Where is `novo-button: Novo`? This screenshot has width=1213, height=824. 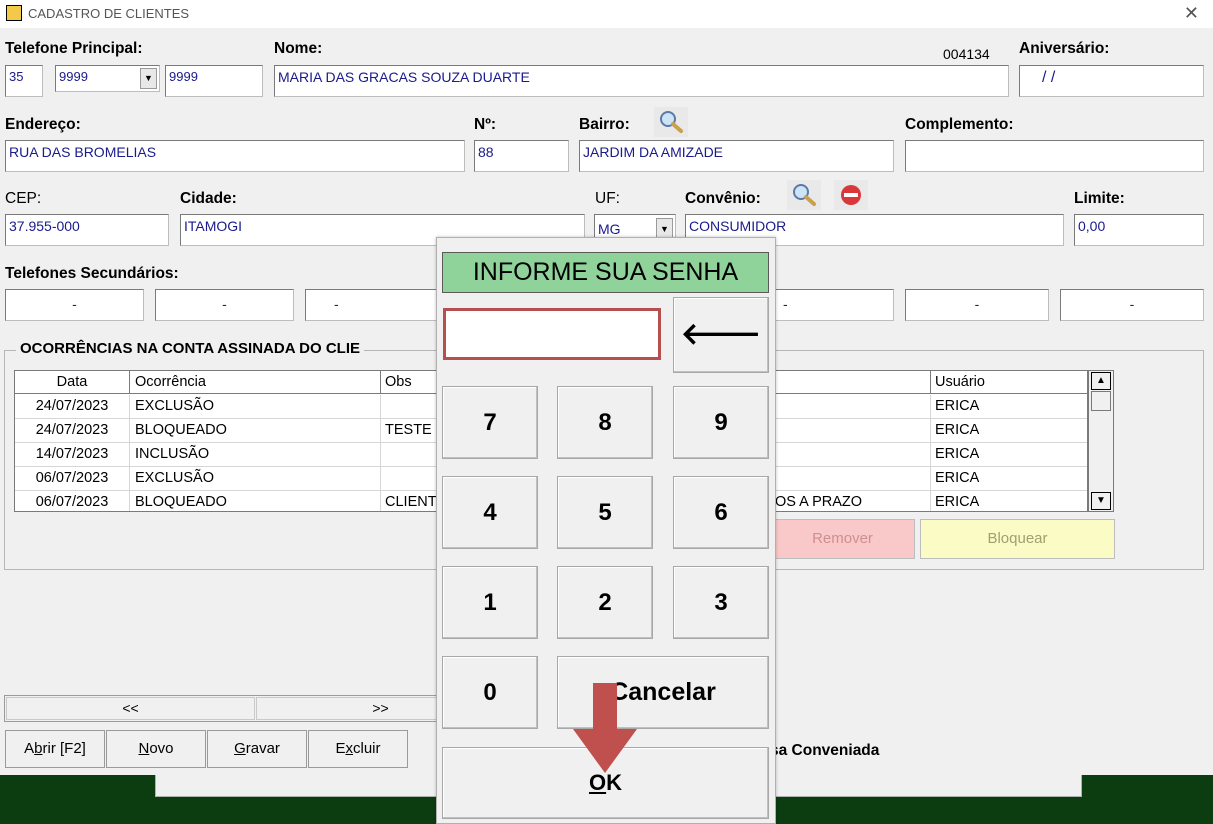
novo-button: Novo is located at coordinates (156, 749).